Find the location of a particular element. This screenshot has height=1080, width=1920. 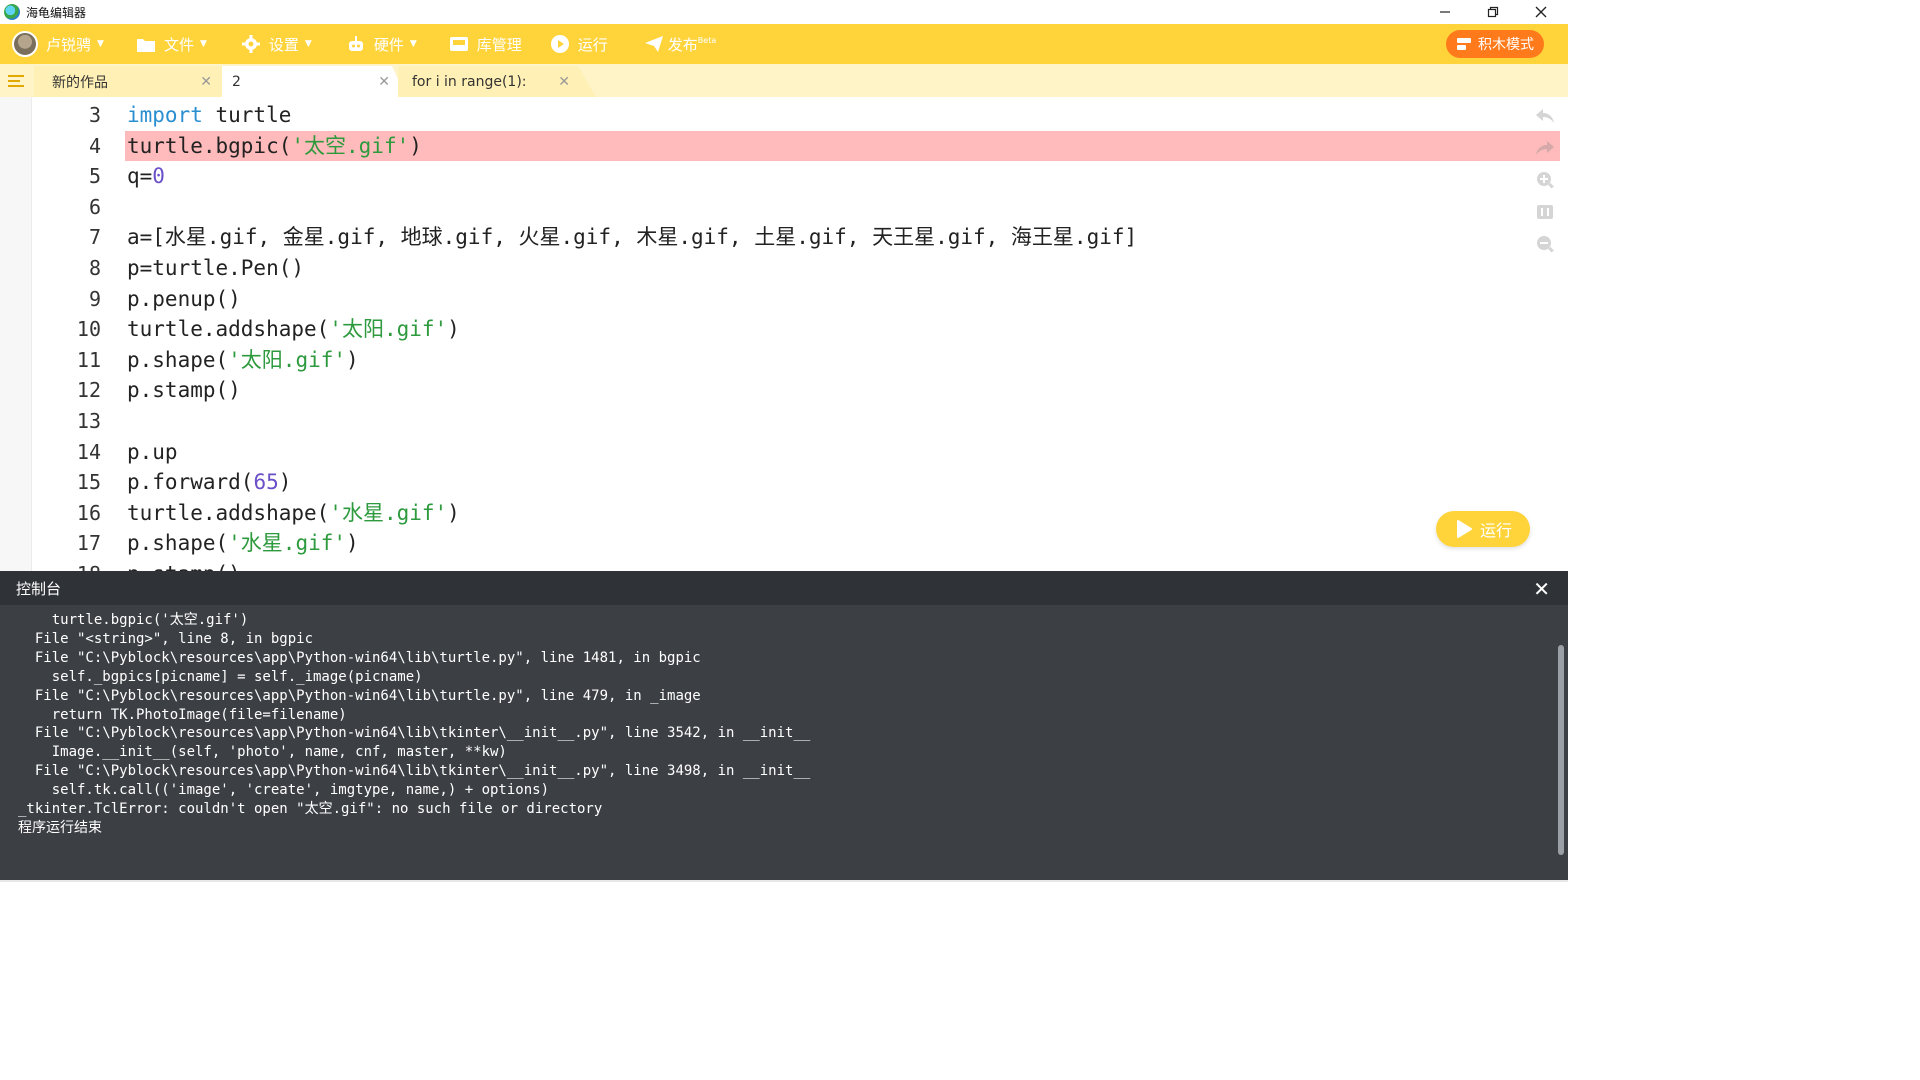

console-header: 控制台 ✕ is located at coordinates (784, 588).